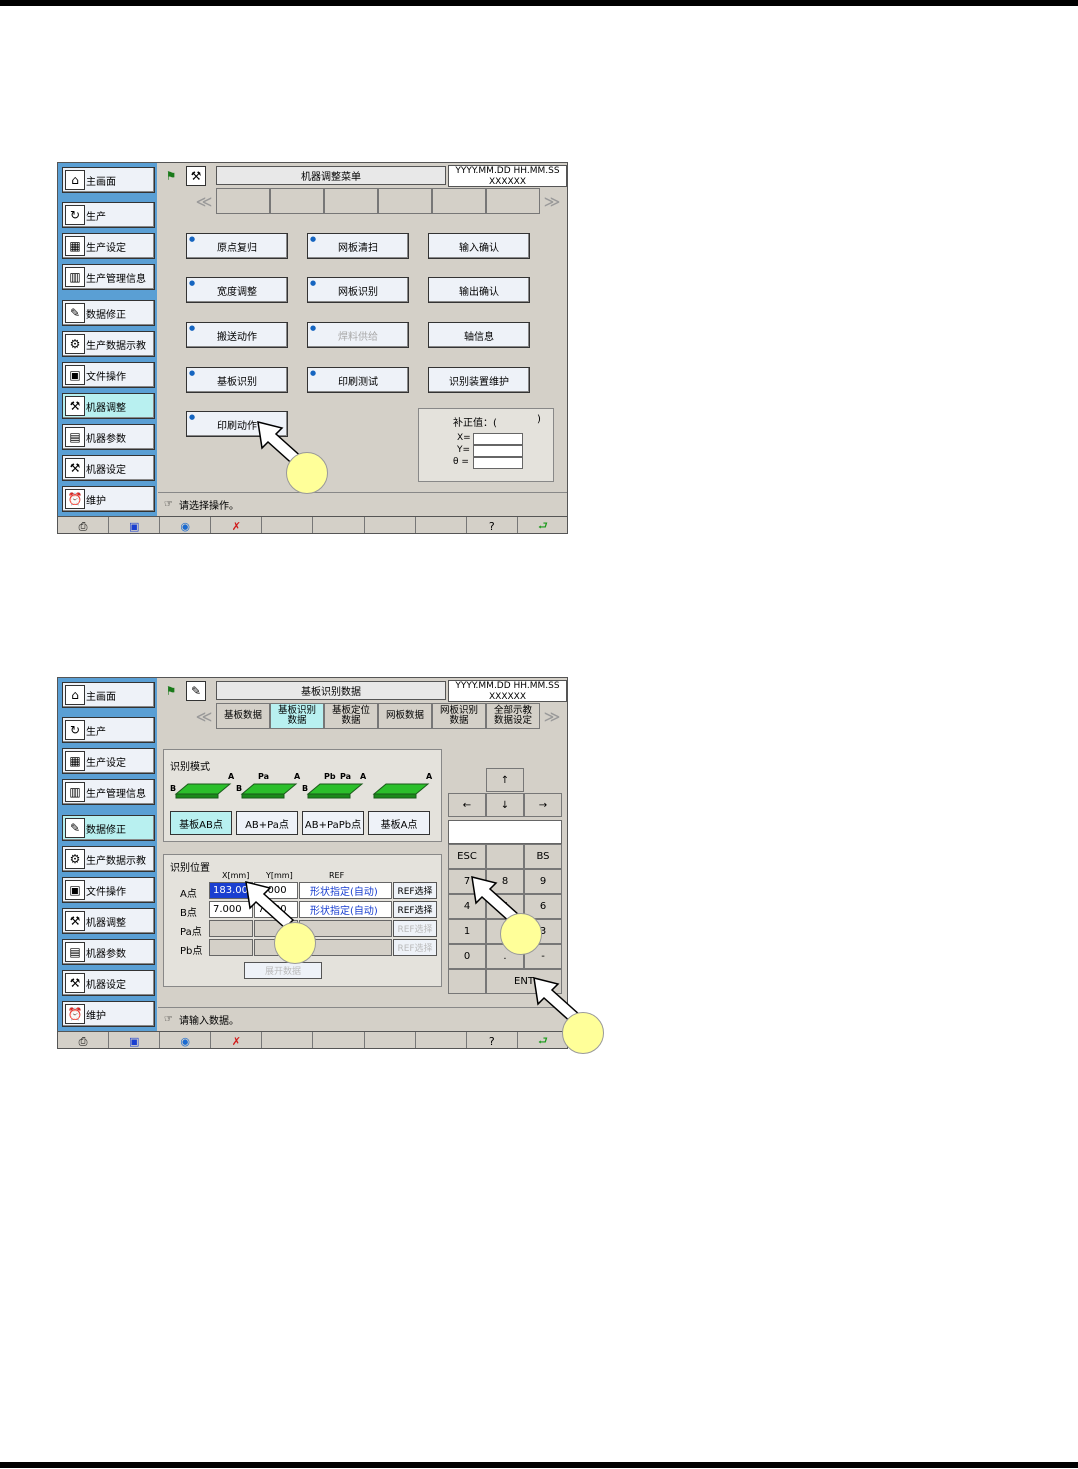  What do you see at coordinates (467, 881) in the screenshot?
I see `digit-key: 7` at bounding box center [467, 881].